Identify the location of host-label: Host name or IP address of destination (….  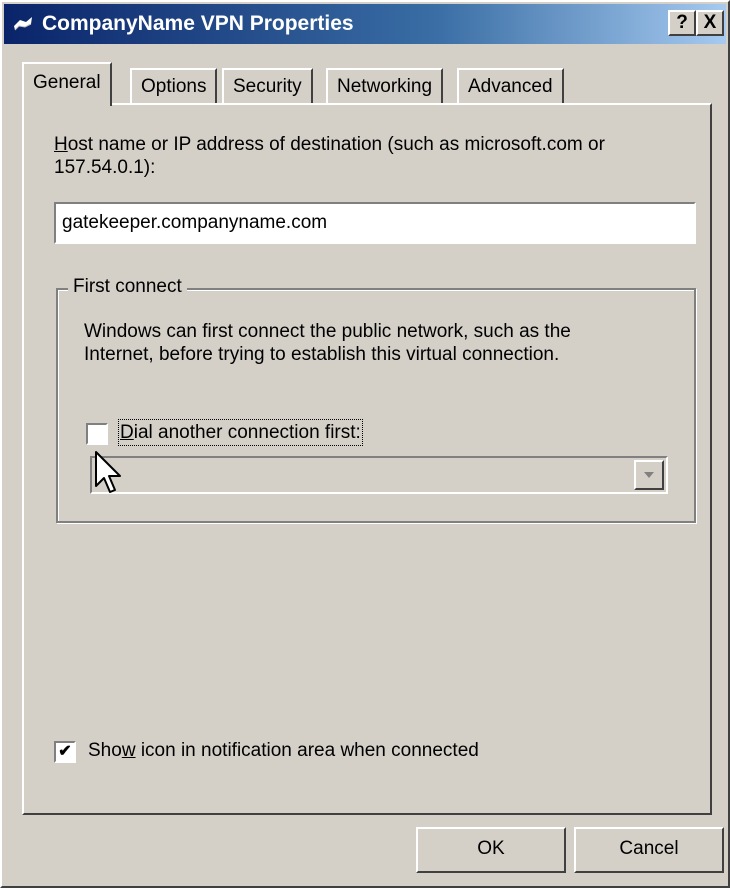
(329, 156).